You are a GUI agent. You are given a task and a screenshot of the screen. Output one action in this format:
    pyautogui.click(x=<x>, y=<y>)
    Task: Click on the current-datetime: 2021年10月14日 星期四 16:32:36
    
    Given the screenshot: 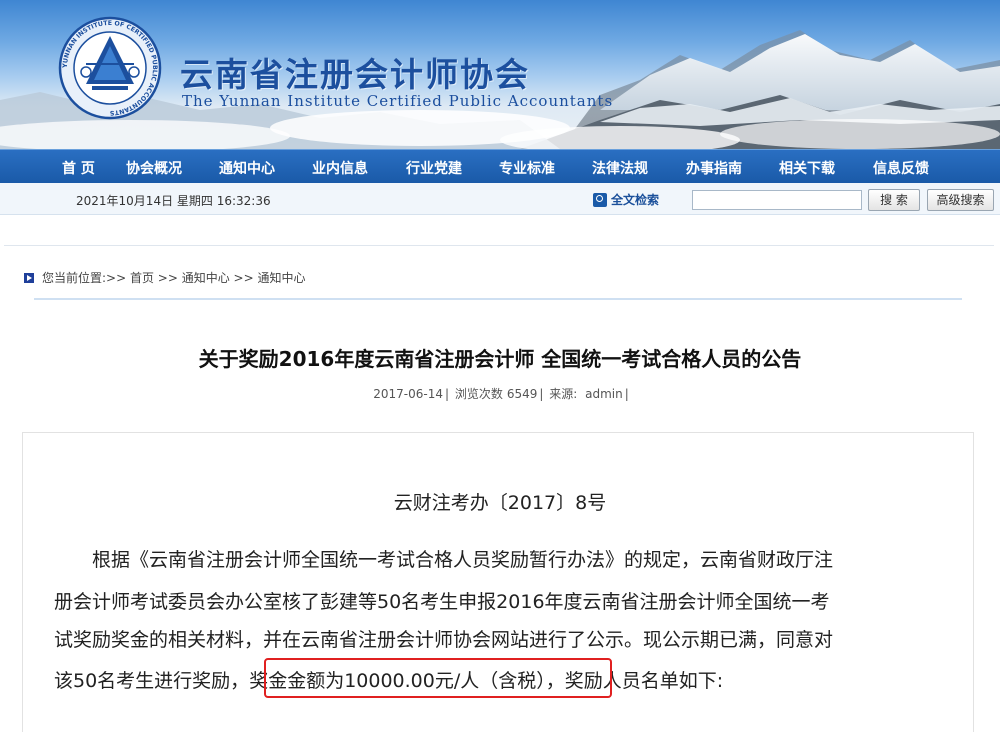 What is the action you would take?
    pyautogui.click(x=173, y=201)
    